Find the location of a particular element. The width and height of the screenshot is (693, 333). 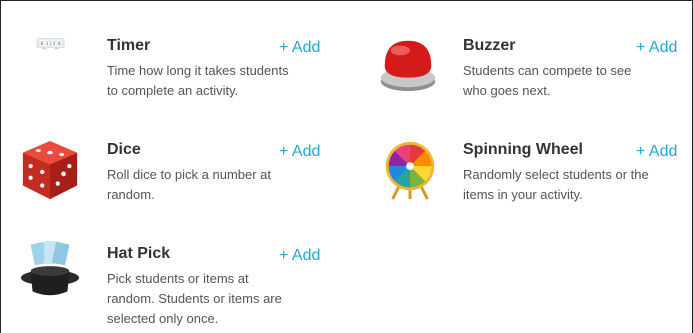

dice-icon is located at coordinates (50, 170).